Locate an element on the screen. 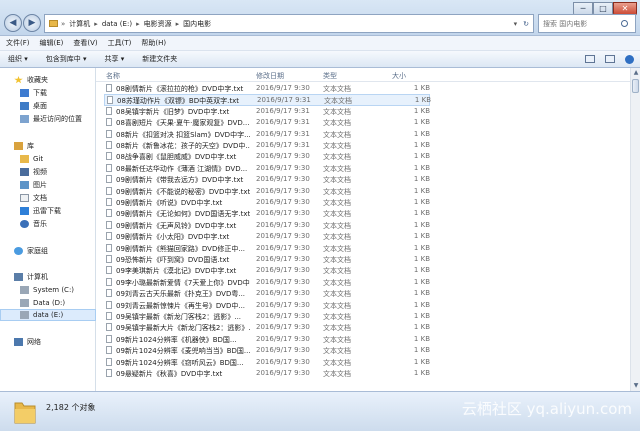 The image size is (640, 431). sidebar-item-music: 音乐 is located at coordinates (48, 224).